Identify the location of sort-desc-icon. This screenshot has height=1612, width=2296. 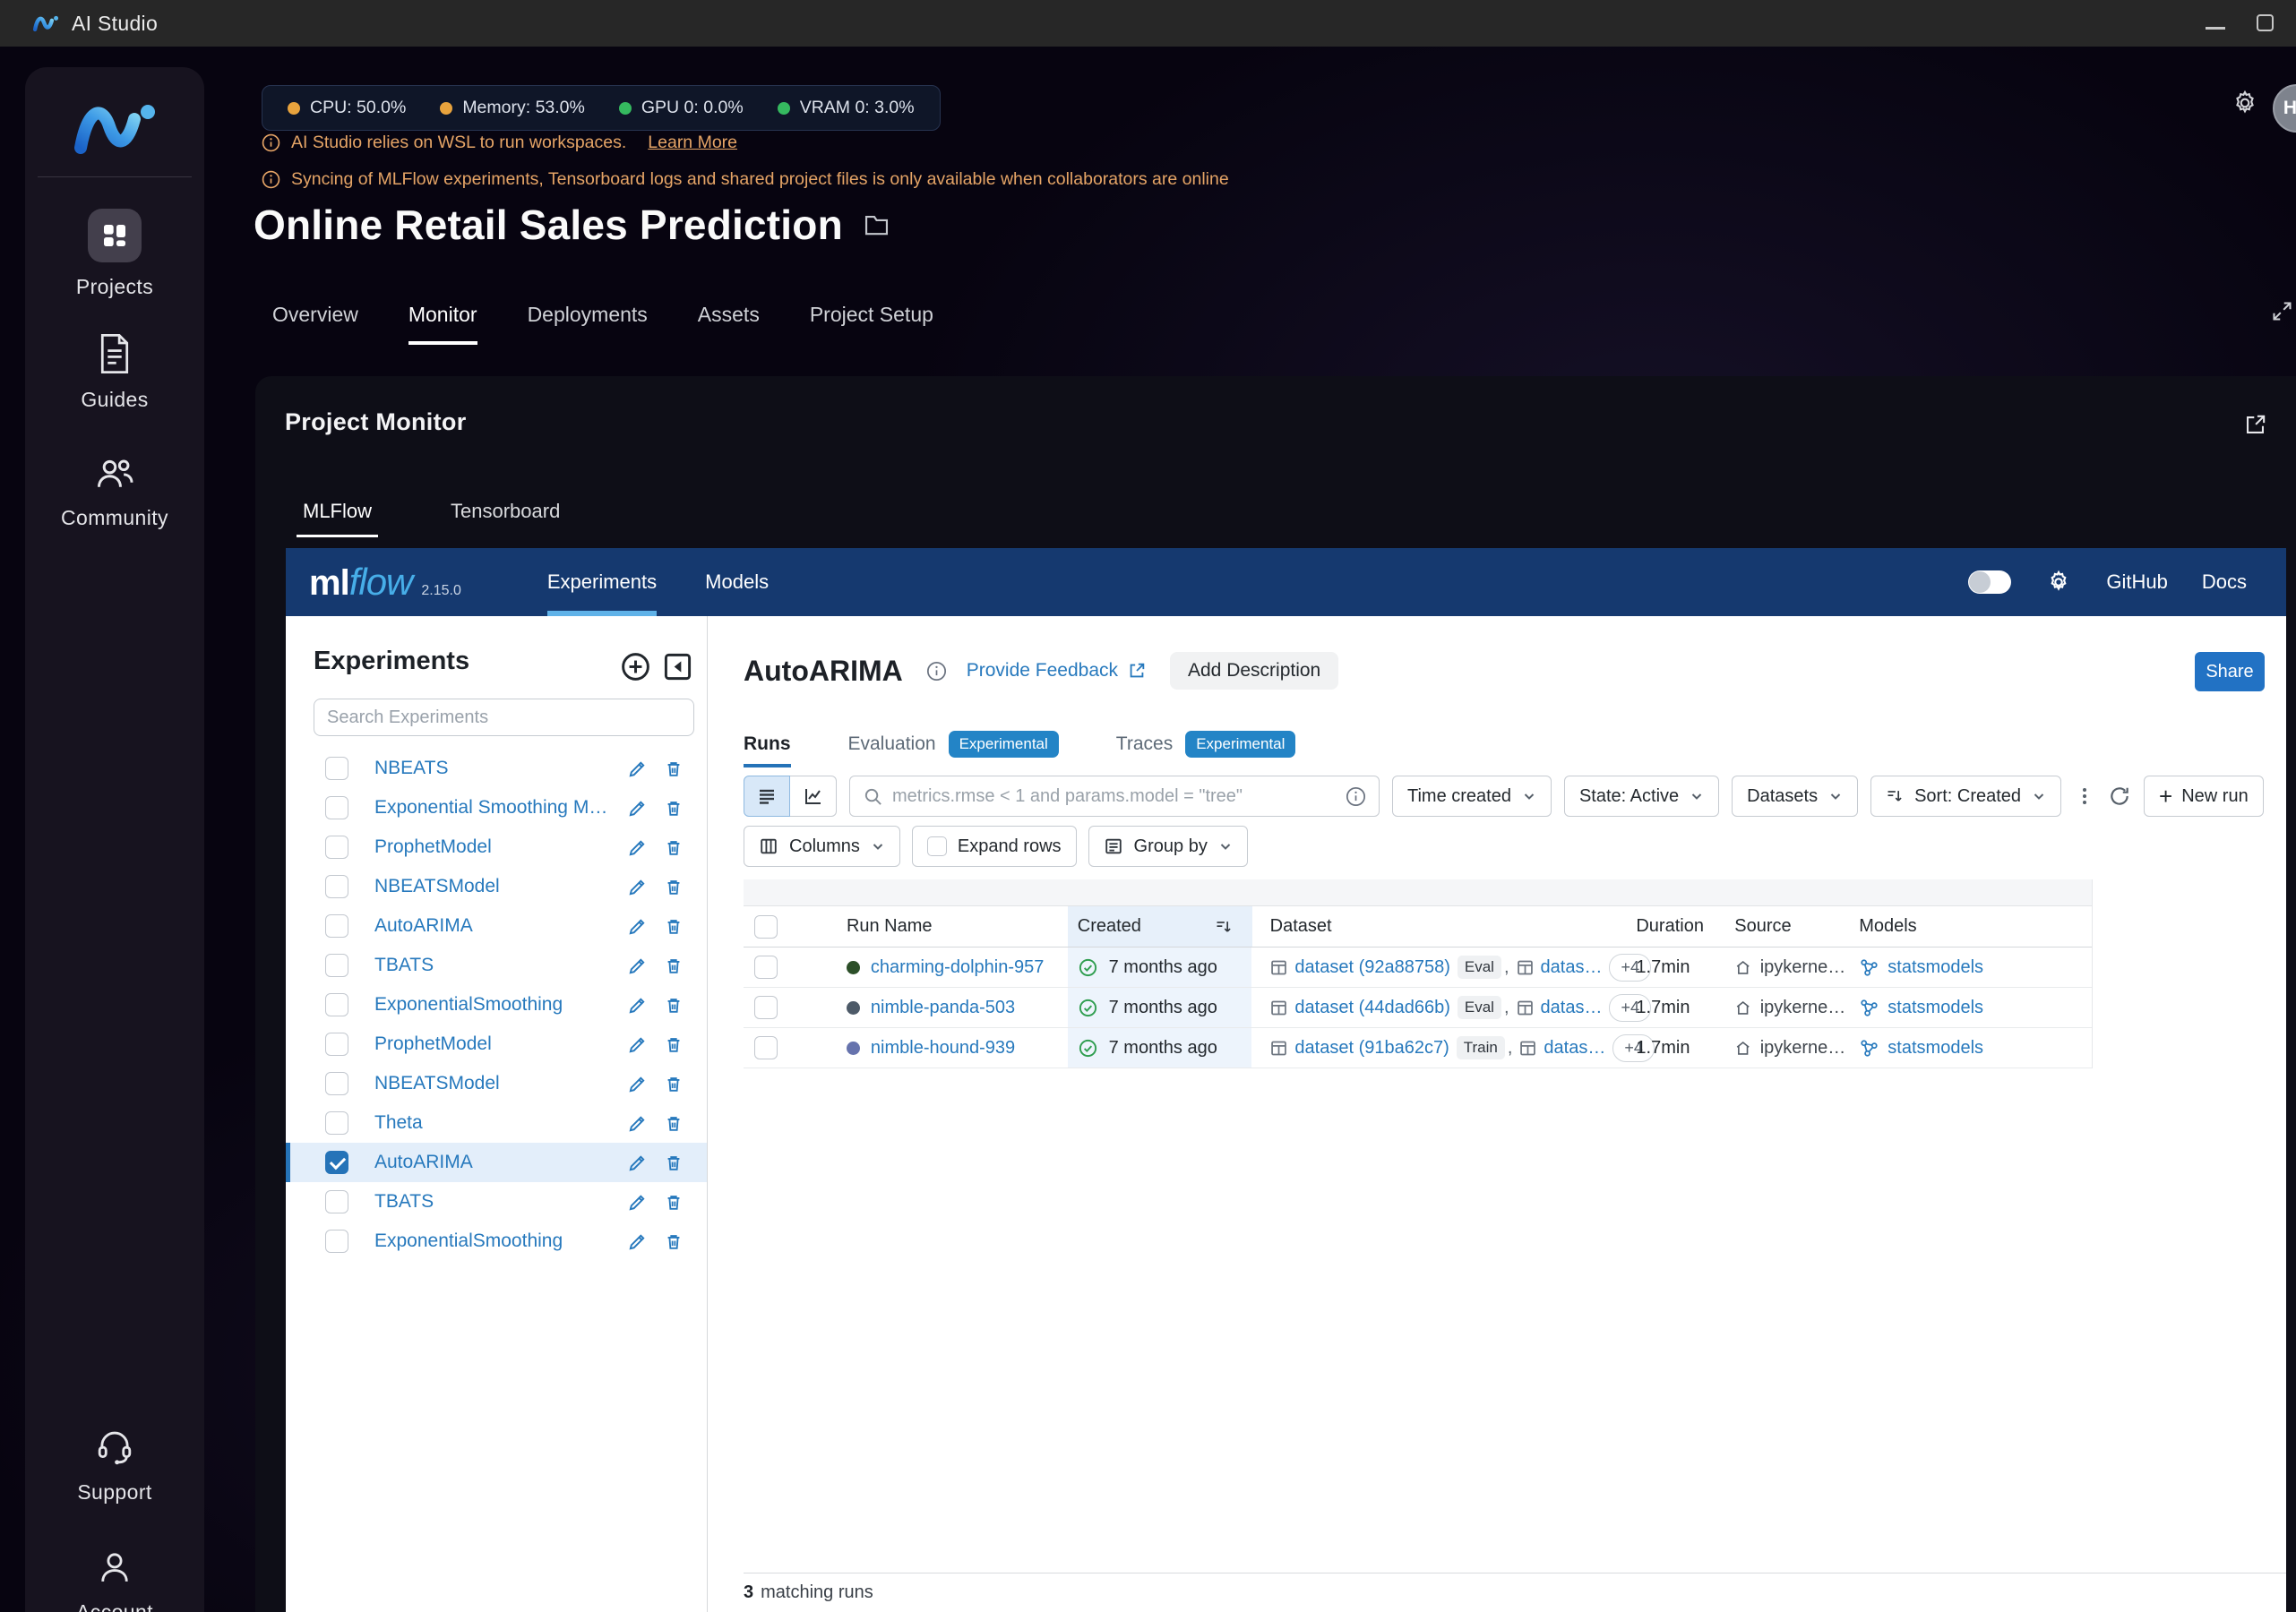
(1224, 927).